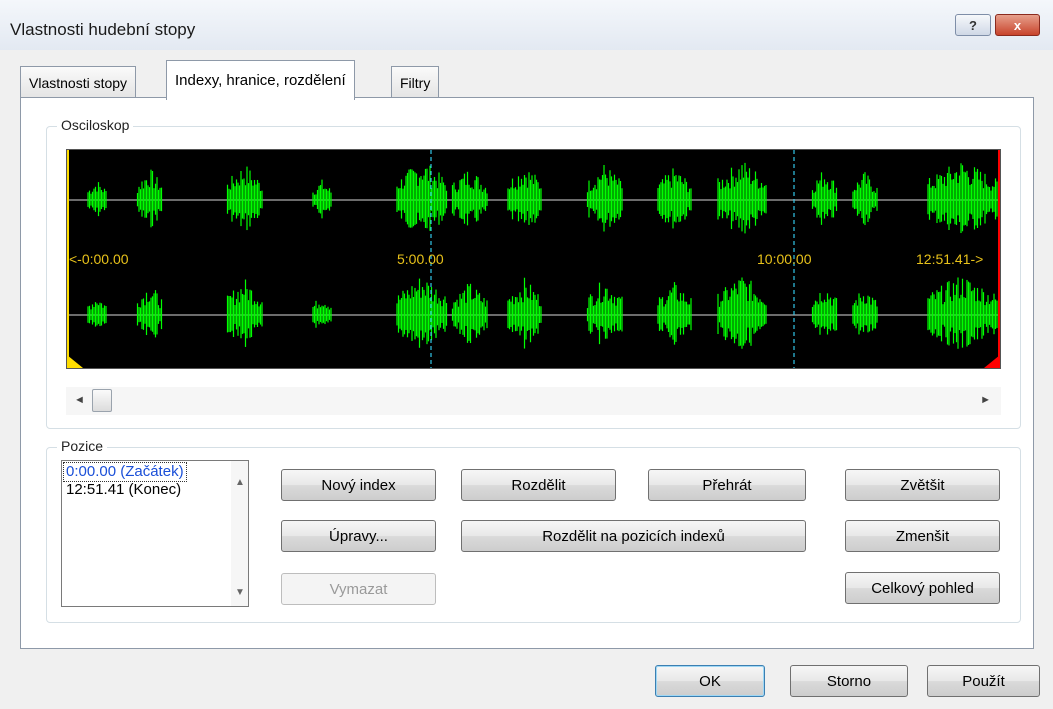 This screenshot has width=1053, height=709. What do you see at coordinates (358, 589) in the screenshot?
I see `delete-button: Vymazat` at bounding box center [358, 589].